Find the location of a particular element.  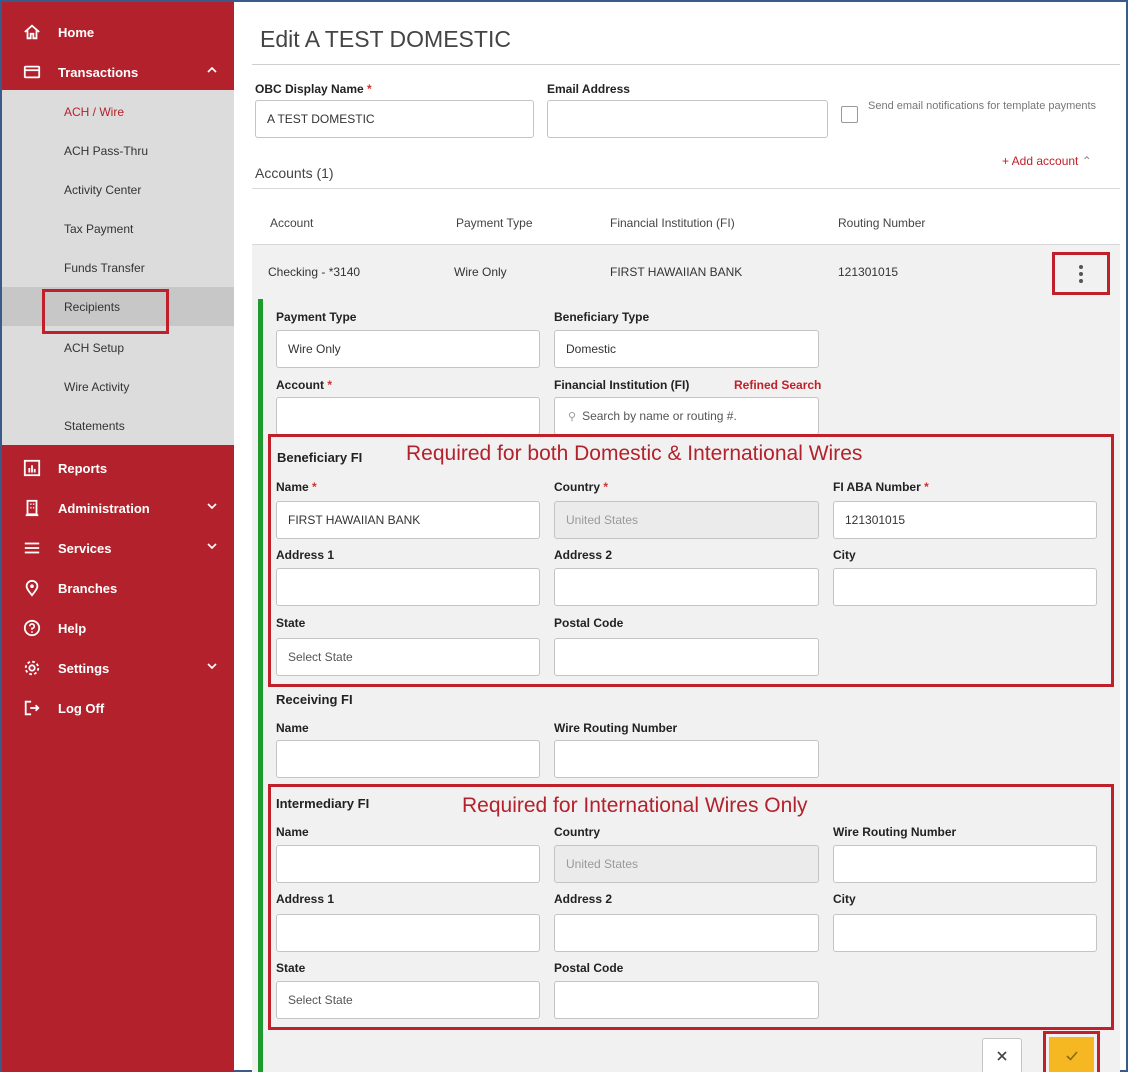

fi-search-input: ⚲ Search by name or routing #. is located at coordinates (686, 416).